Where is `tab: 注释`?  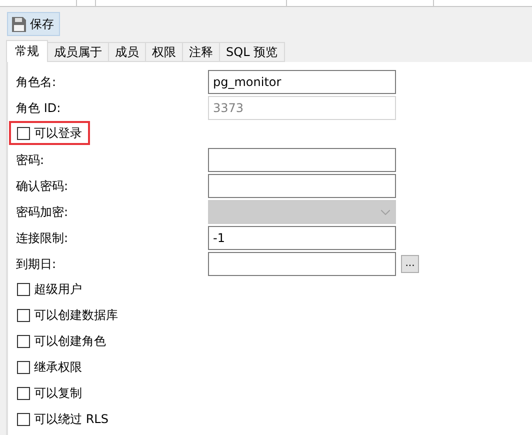 tab: 注释 is located at coordinates (201, 52).